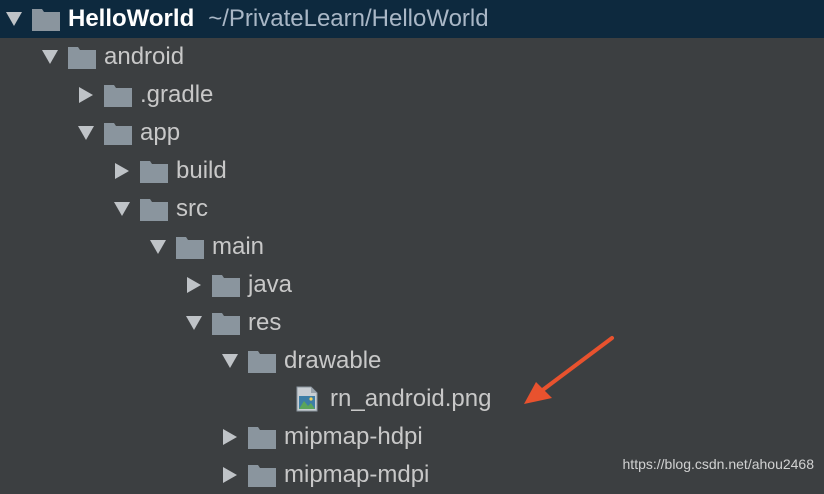 Image resolution: width=824 pixels, height=494 pixels. What do you see at coordinates (718, 464) in the screenshot?
I see `watermark: https://blog.csdn.net/ahou2468` at bounding box center [718, 464].